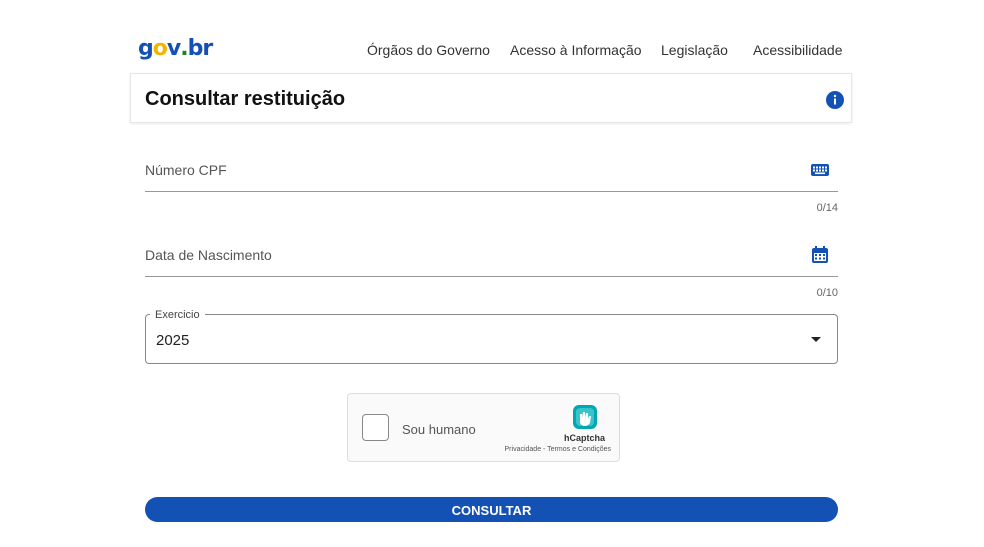 This screenshot has height=547, width=984. Describe the element at coordinates (798, 50) in the screenshot. I see `nav-acessibilidade: Acessibilidade` at that location.